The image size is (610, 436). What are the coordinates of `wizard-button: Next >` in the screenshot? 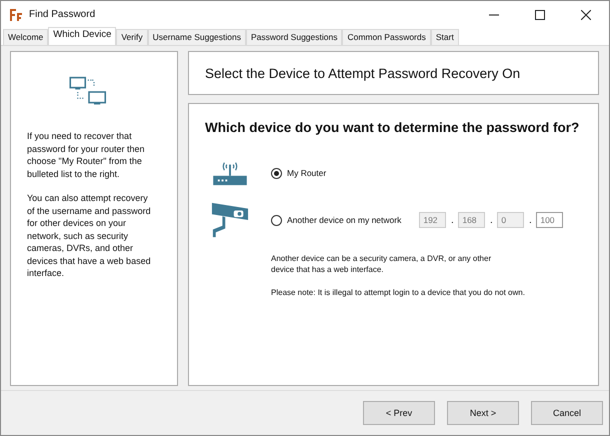 It's located at (483, 413).